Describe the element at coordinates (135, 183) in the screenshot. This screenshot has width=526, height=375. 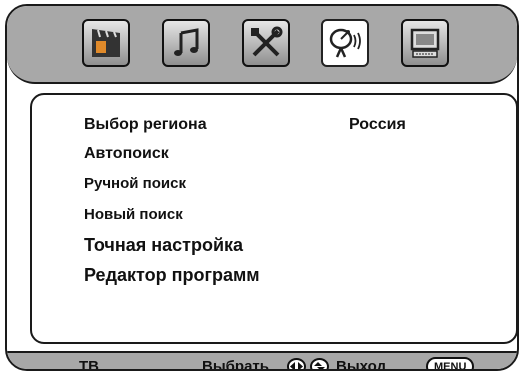
I see `menu-item-manual-search: Ручной поиск` at that location.